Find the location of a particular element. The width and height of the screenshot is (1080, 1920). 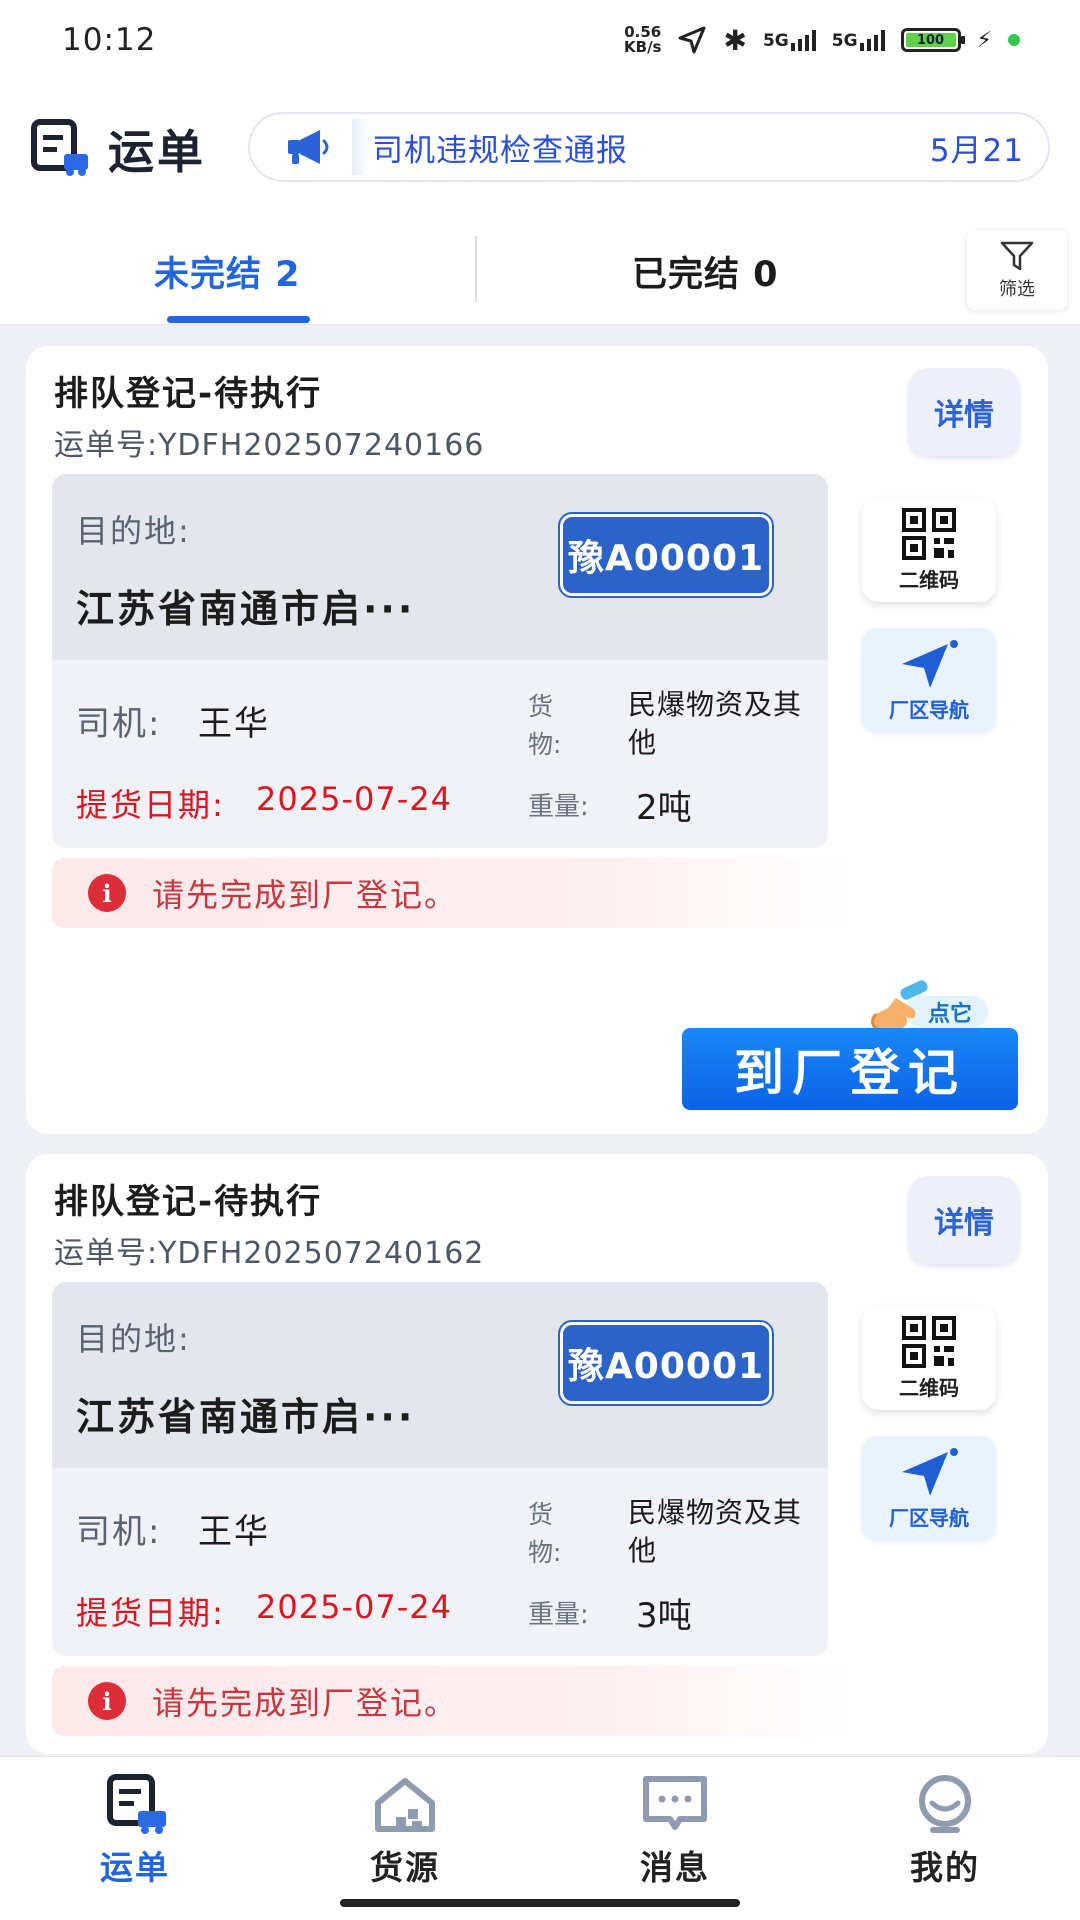

waybill-icon is located at coordinates (136, 1804).